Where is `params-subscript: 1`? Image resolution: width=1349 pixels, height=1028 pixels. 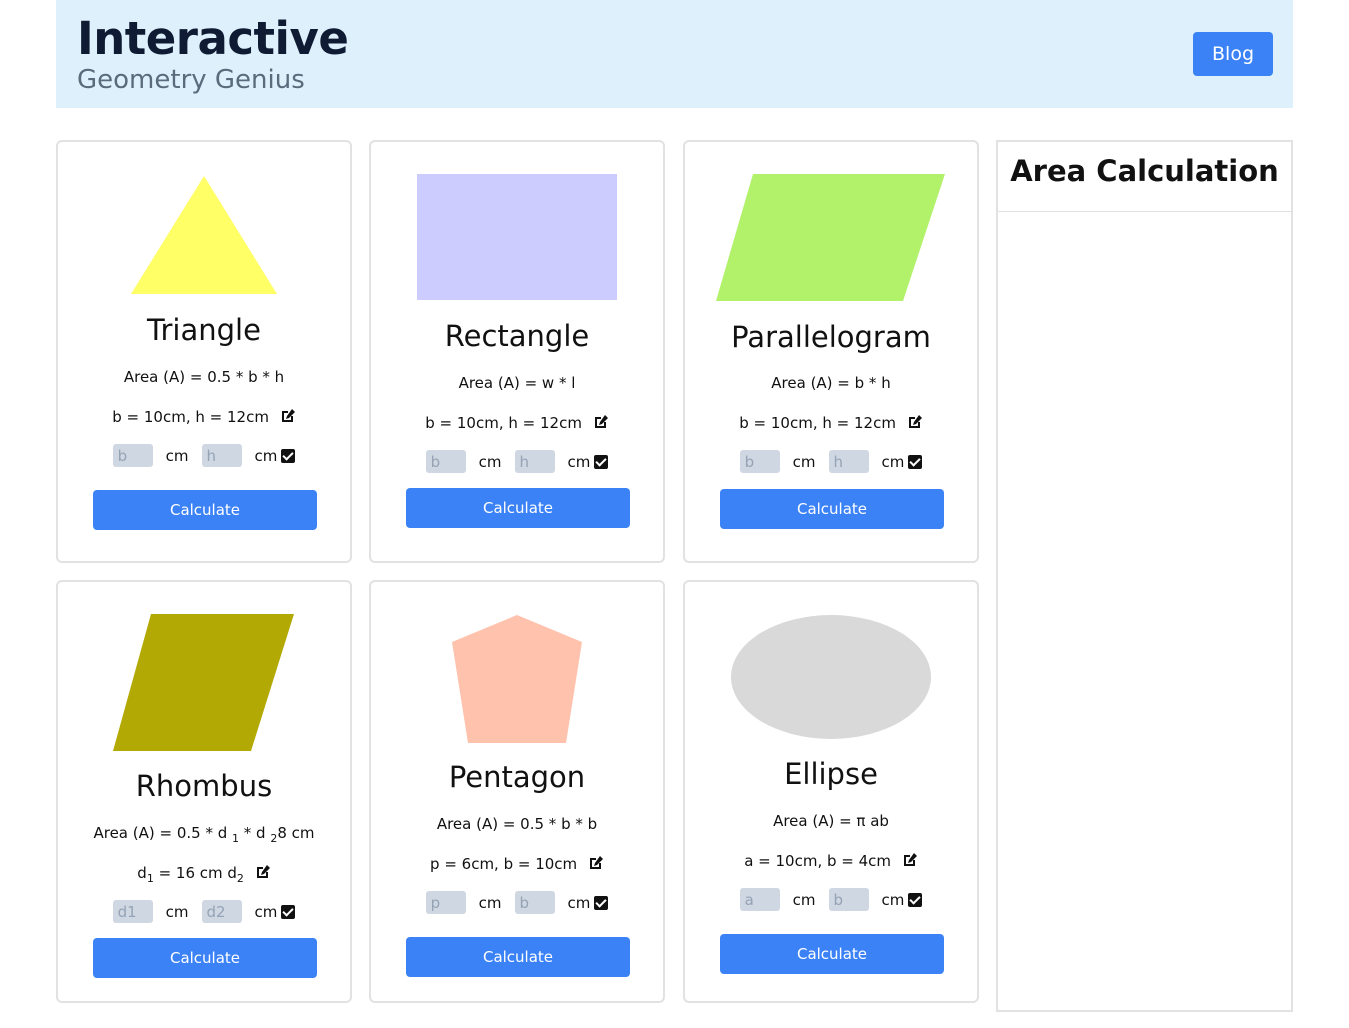
params-subscript: 1 is located at coordinates (150, 878).